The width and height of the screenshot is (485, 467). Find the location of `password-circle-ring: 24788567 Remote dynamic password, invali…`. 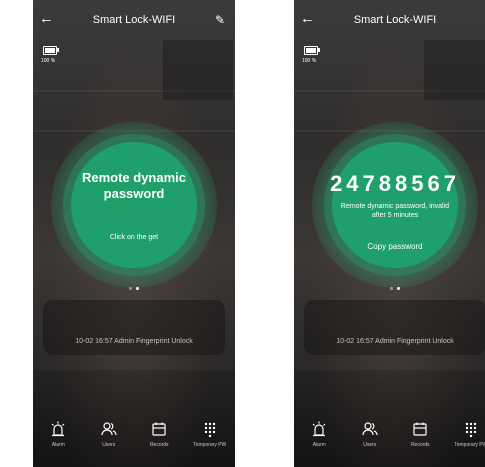

password-circle-ring: 24788567 Remote dynamic password, invali… is located at coordinates (395, 205).